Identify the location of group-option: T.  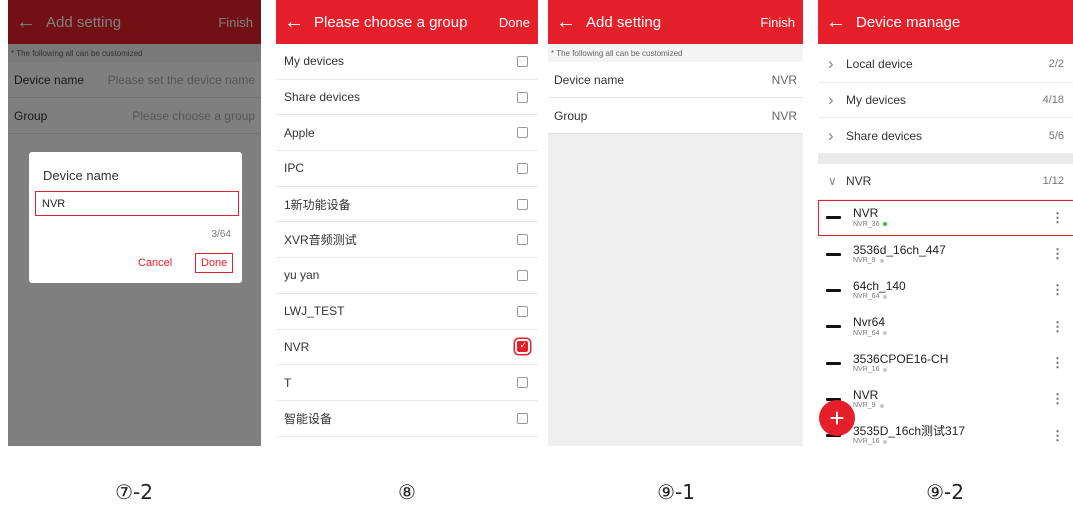
(407, 383).